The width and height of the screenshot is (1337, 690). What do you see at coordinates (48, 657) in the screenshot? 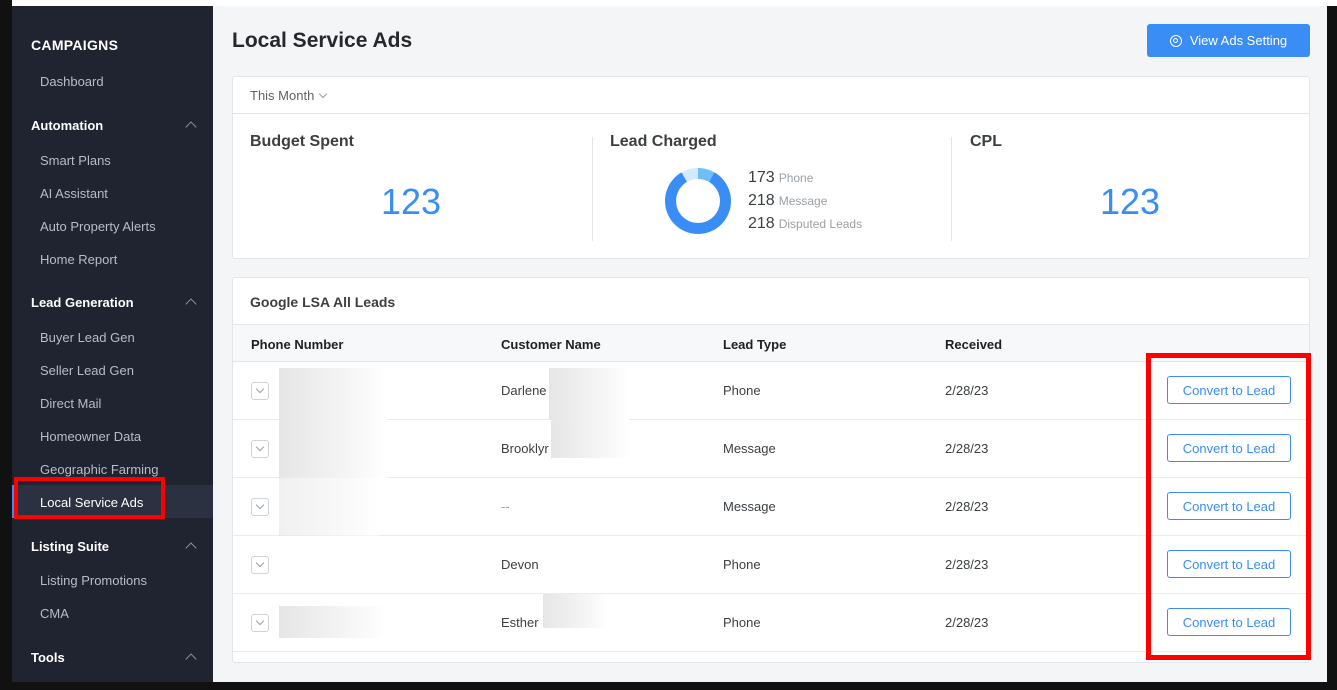
I see `sidebar-section-tools: Tools` at bounding box center [48, 657].